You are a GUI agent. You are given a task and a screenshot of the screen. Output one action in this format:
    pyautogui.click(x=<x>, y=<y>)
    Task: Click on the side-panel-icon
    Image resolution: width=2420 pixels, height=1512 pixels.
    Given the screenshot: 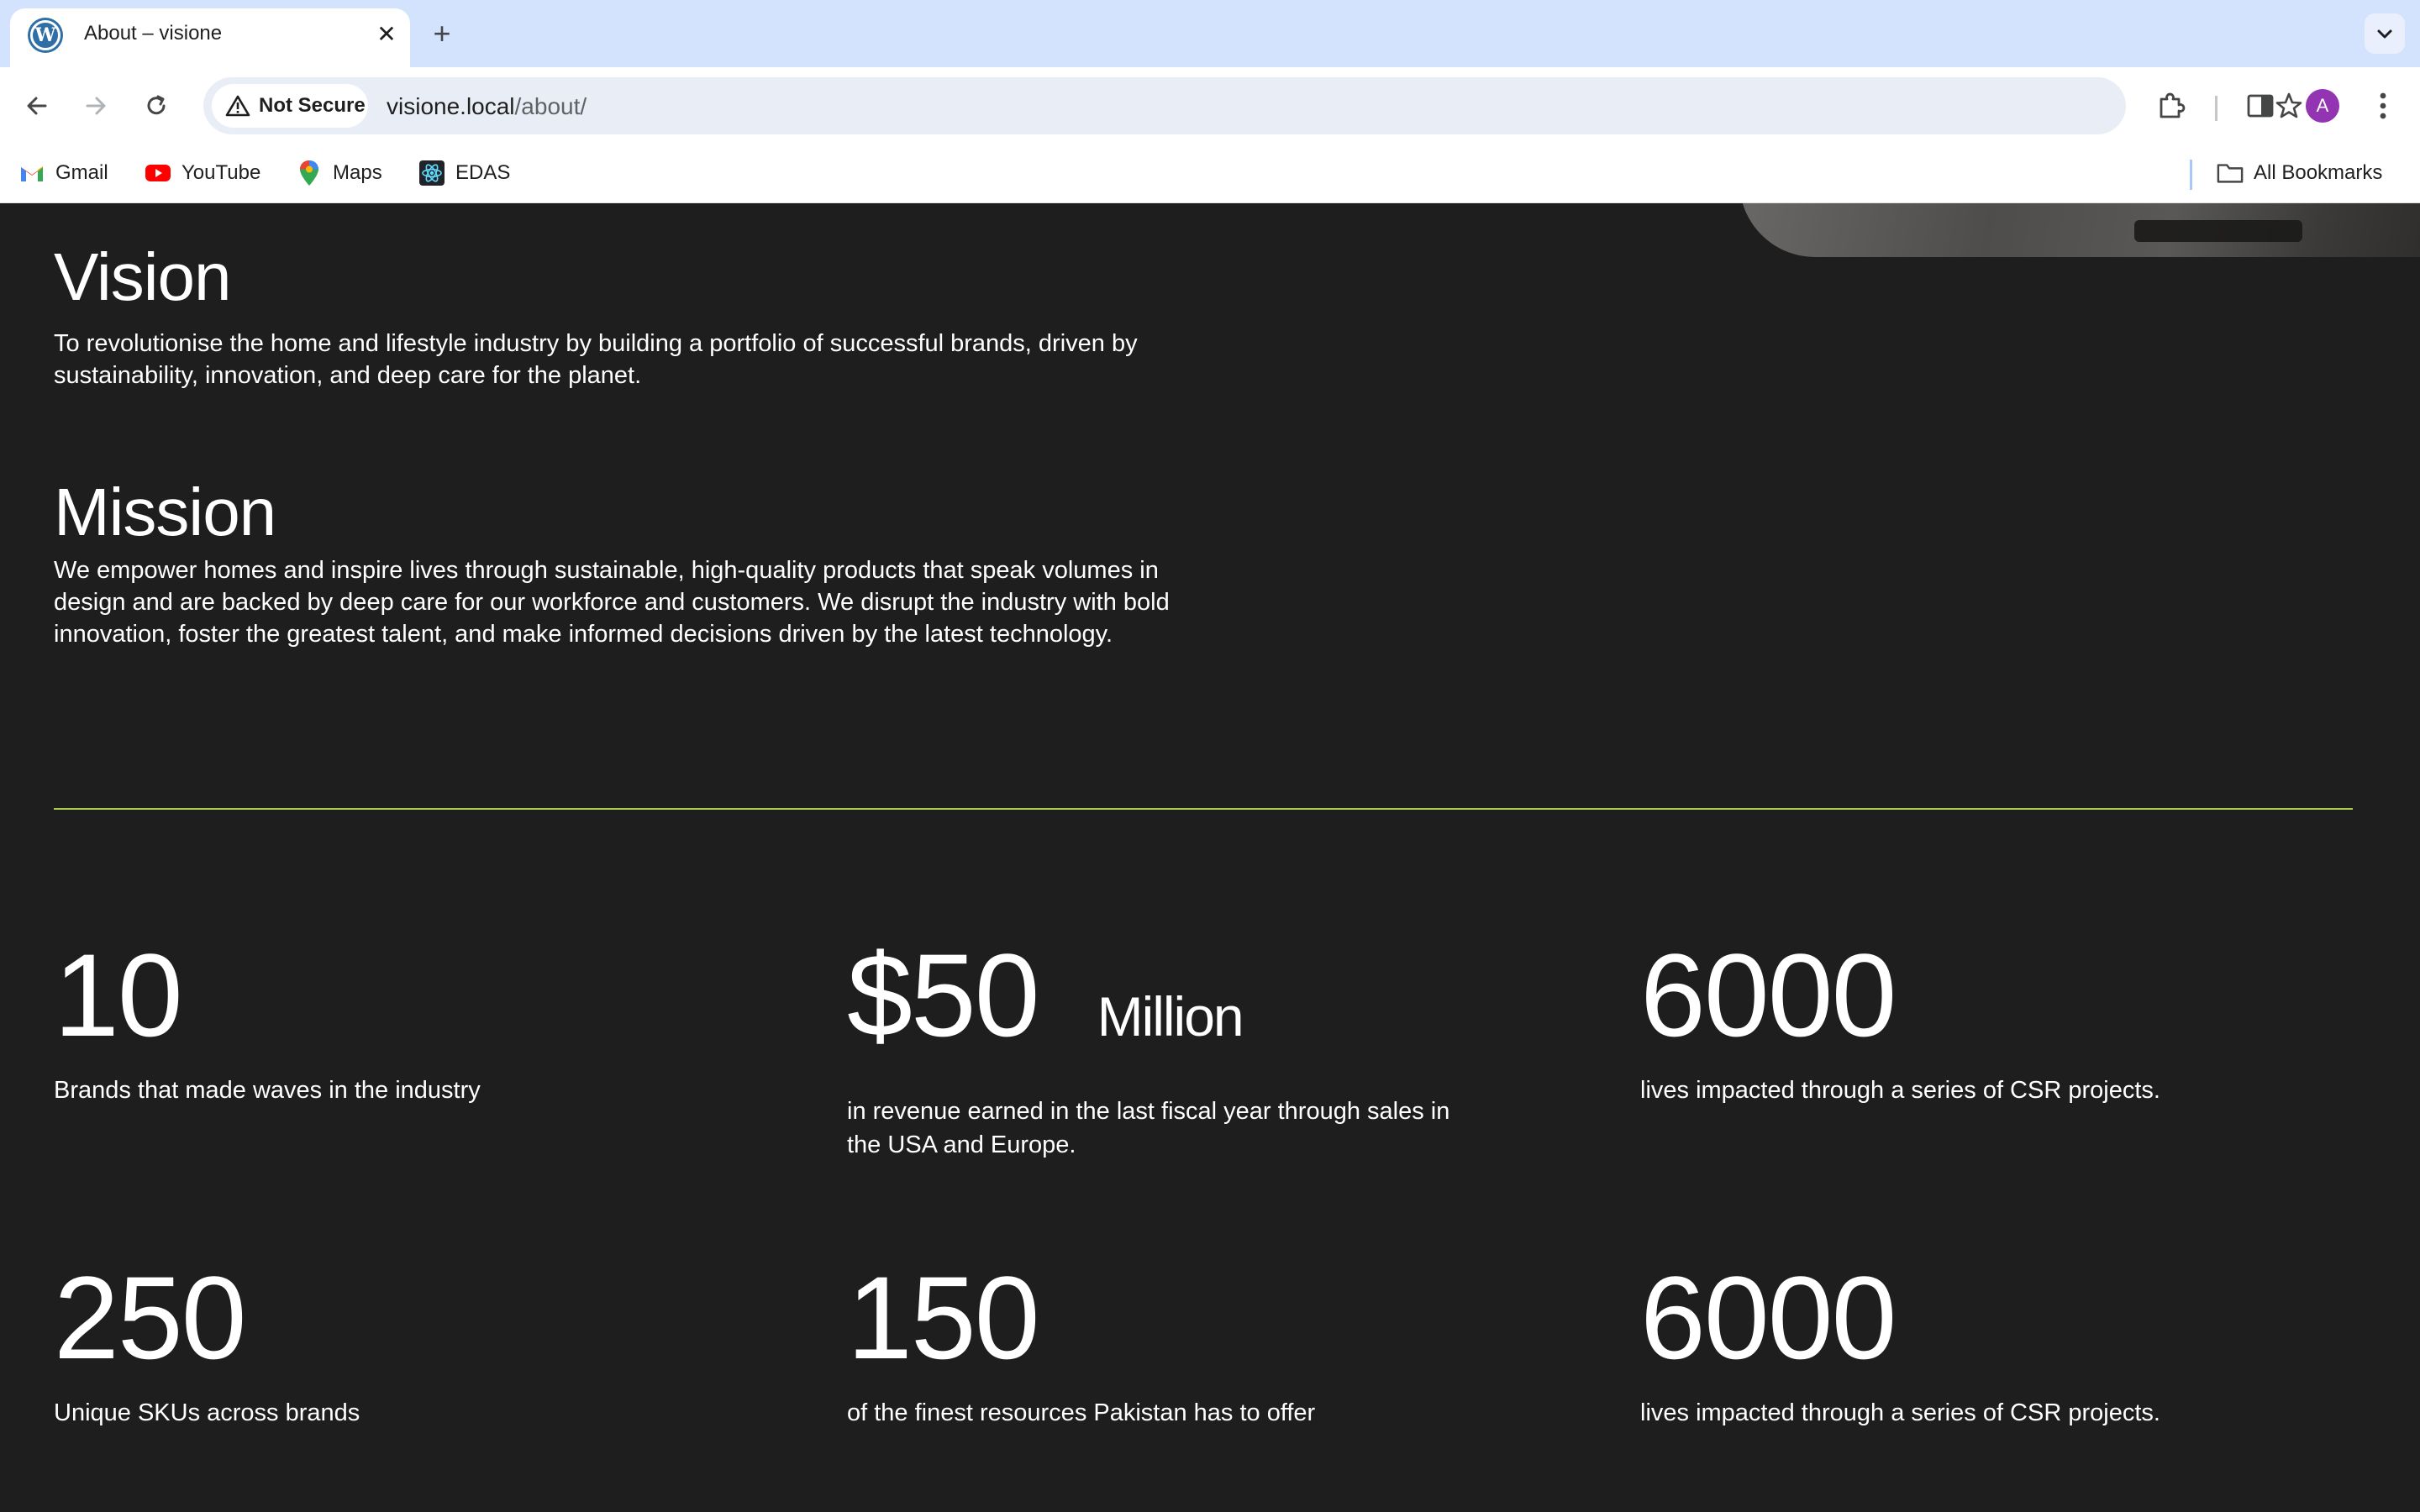 What is the action you would take?
    pyautogui.click(x=2261, y=106)
    